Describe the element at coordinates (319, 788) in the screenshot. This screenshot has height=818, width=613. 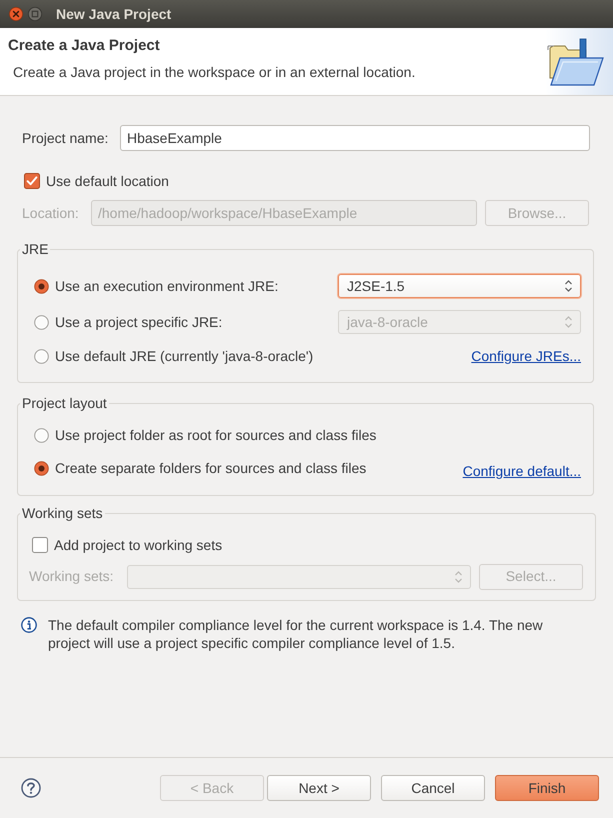
I see `button: Next >` at that location.